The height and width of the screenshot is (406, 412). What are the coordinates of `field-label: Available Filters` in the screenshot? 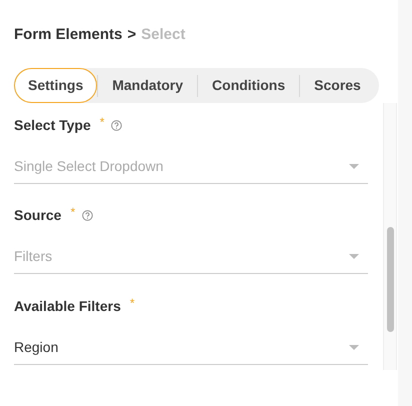 It's located at (67, 306).